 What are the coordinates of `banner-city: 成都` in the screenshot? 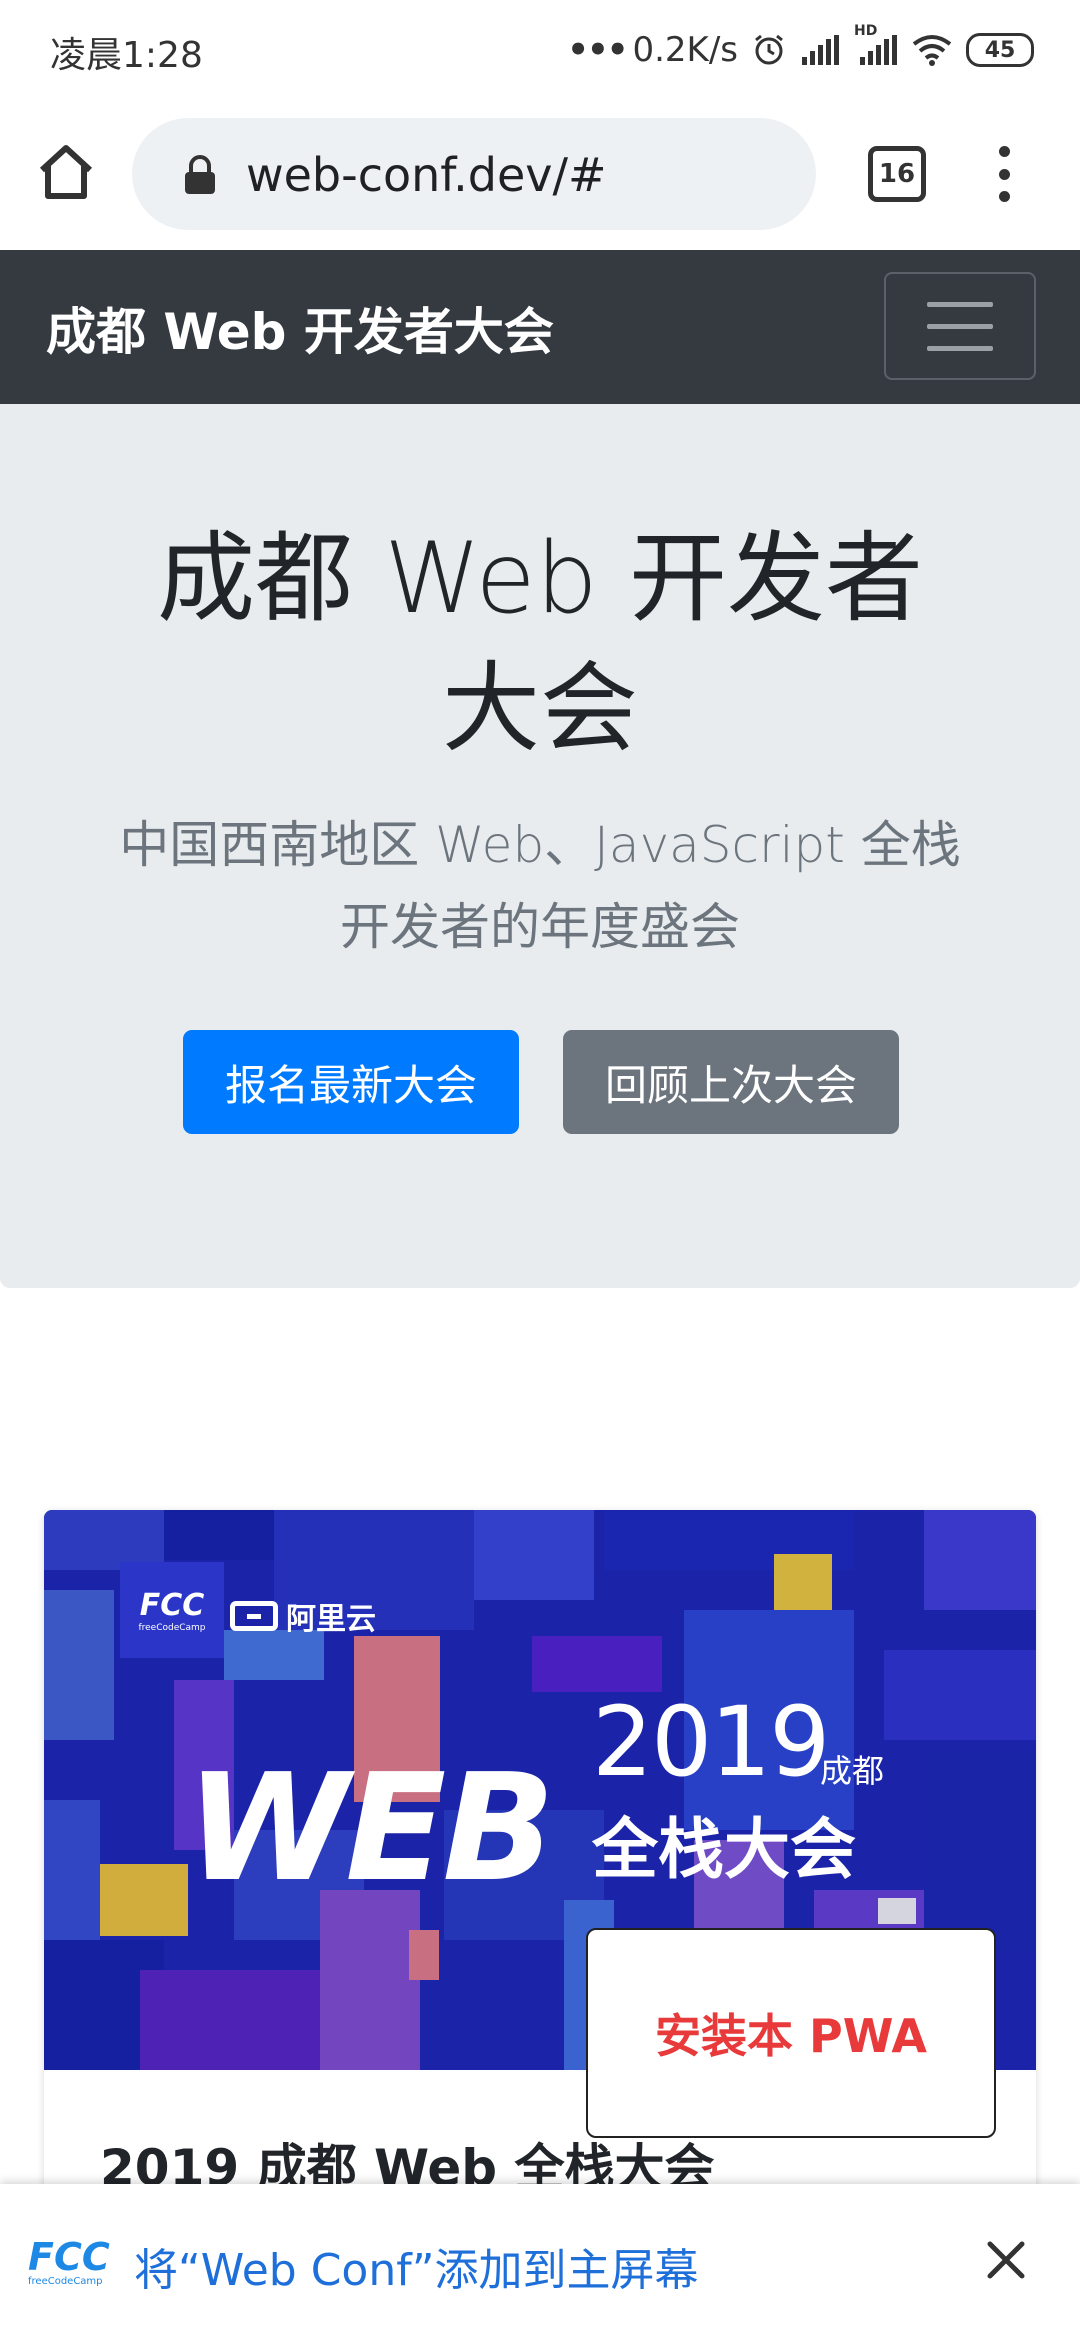 It's located at (852, 1771).